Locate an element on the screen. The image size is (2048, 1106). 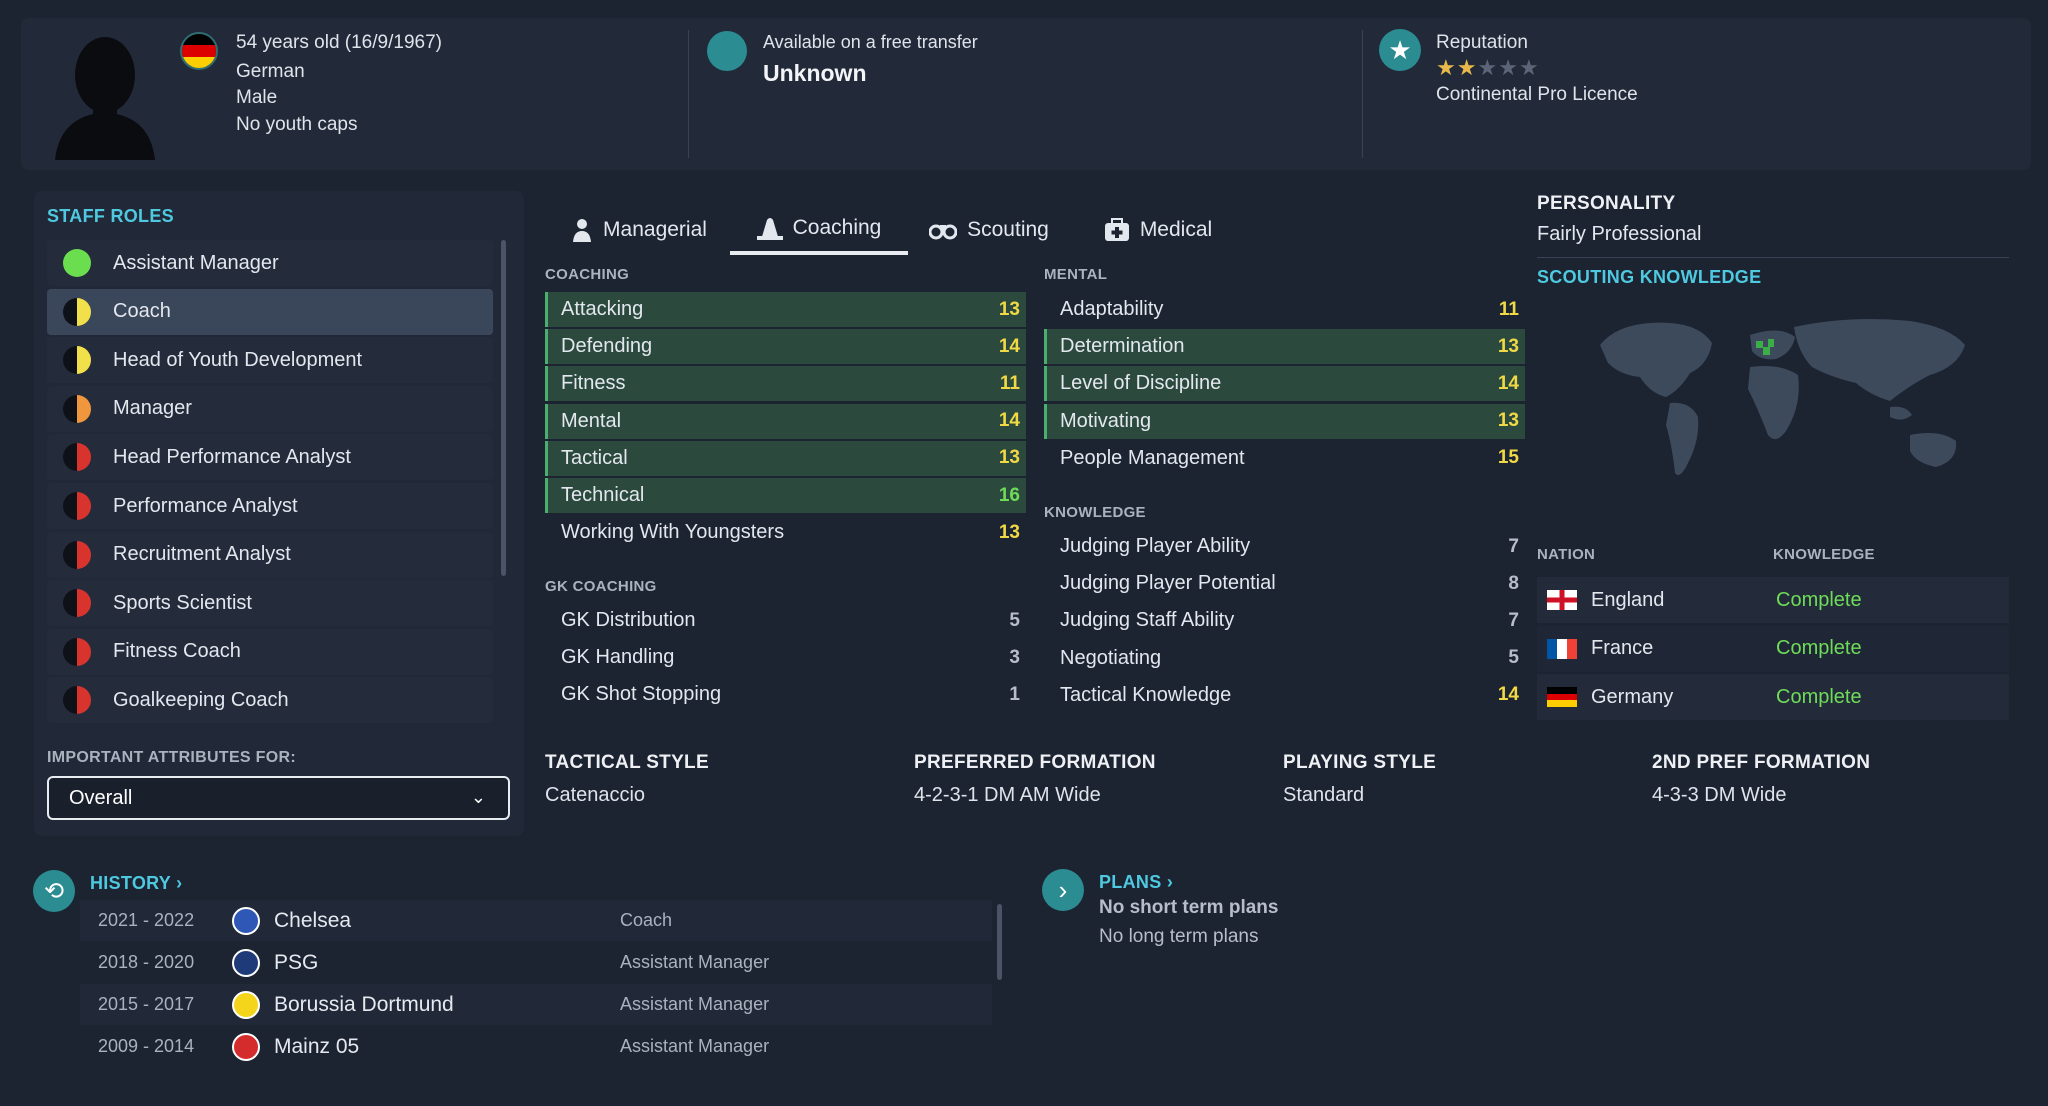
club-name: Borussia Dortmund is located at coordinates (364, 1004).